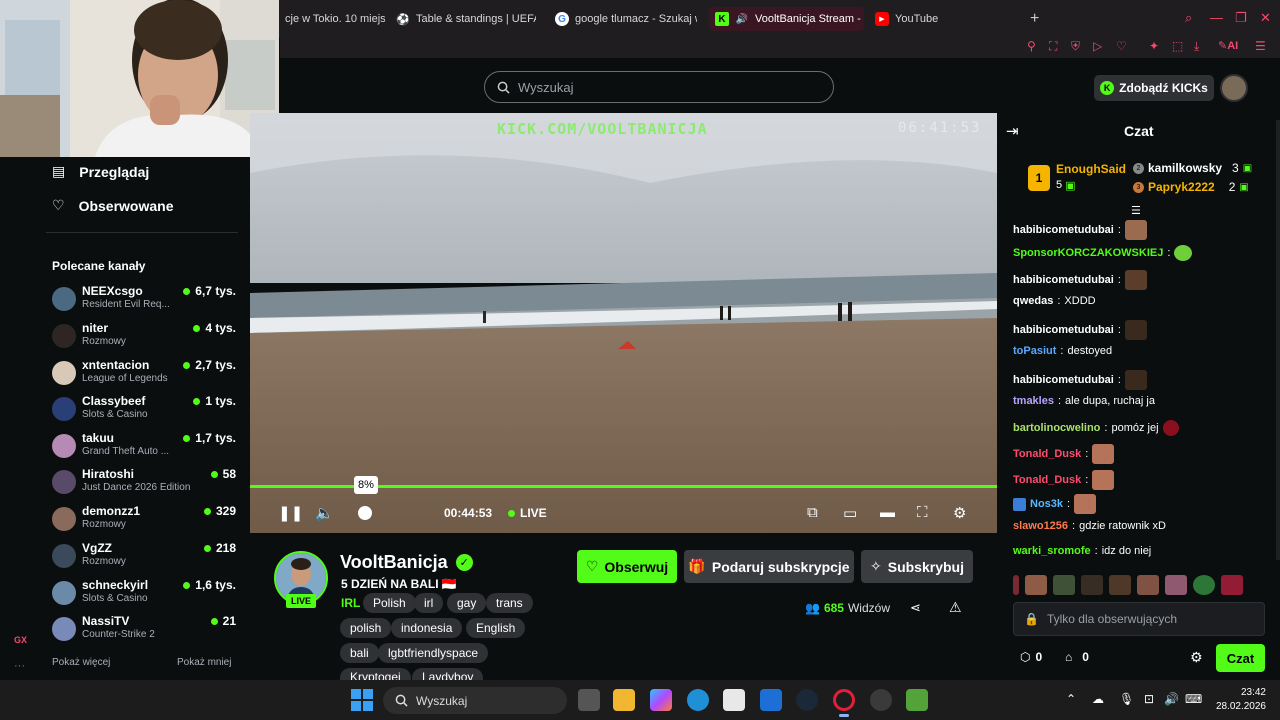  Describe the element at coordinates (1154, 46) in the screenshot. I see `extensions-icon: ✦` at that location.